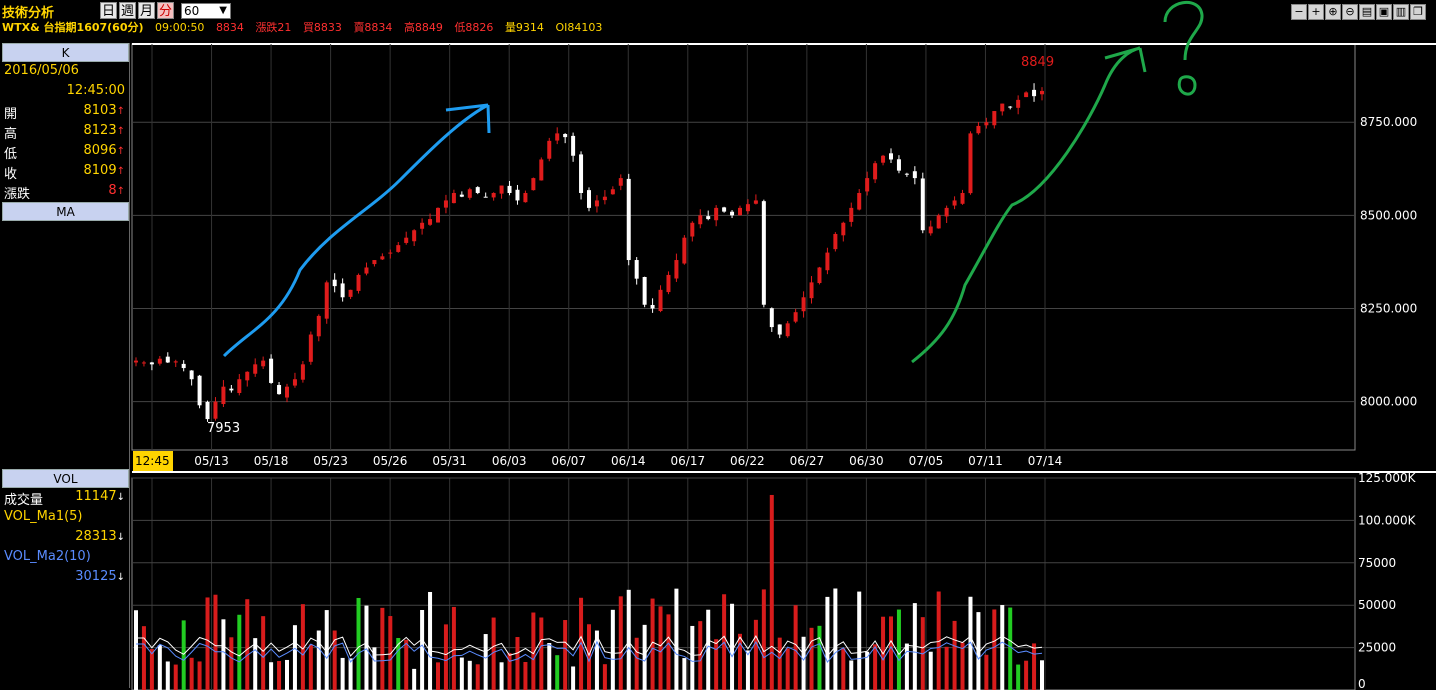  Describe the element at coordinates (1362, 683) in the screenshot. I see `vol-tick-label: 0` at that location.